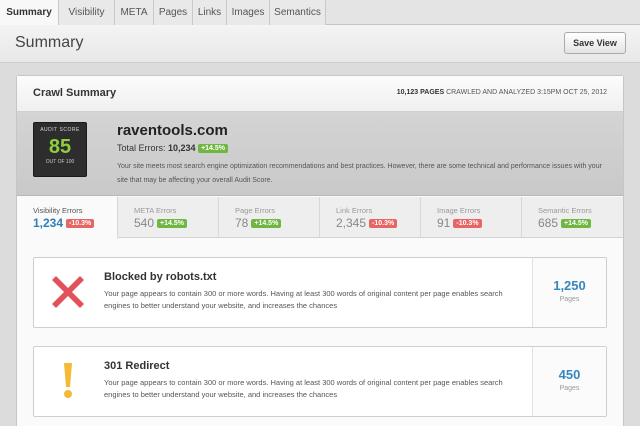  I want to click on error-tab-value: 2,345, so click(351, 223).